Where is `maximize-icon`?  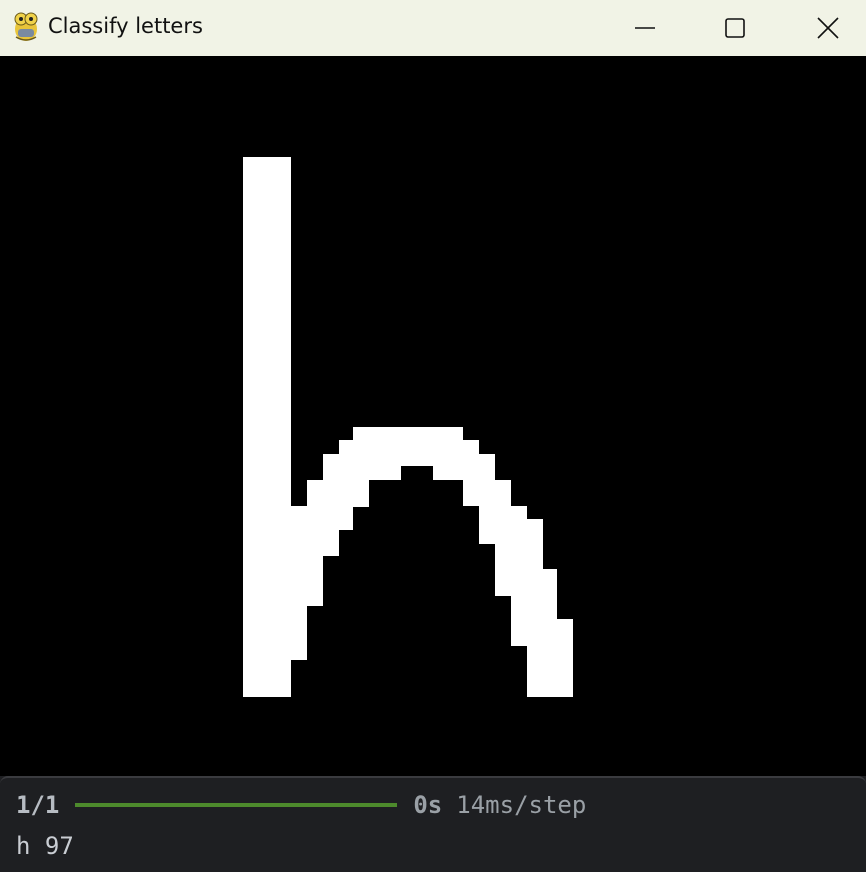
maximize-icon is located at coordinates (735, 28).